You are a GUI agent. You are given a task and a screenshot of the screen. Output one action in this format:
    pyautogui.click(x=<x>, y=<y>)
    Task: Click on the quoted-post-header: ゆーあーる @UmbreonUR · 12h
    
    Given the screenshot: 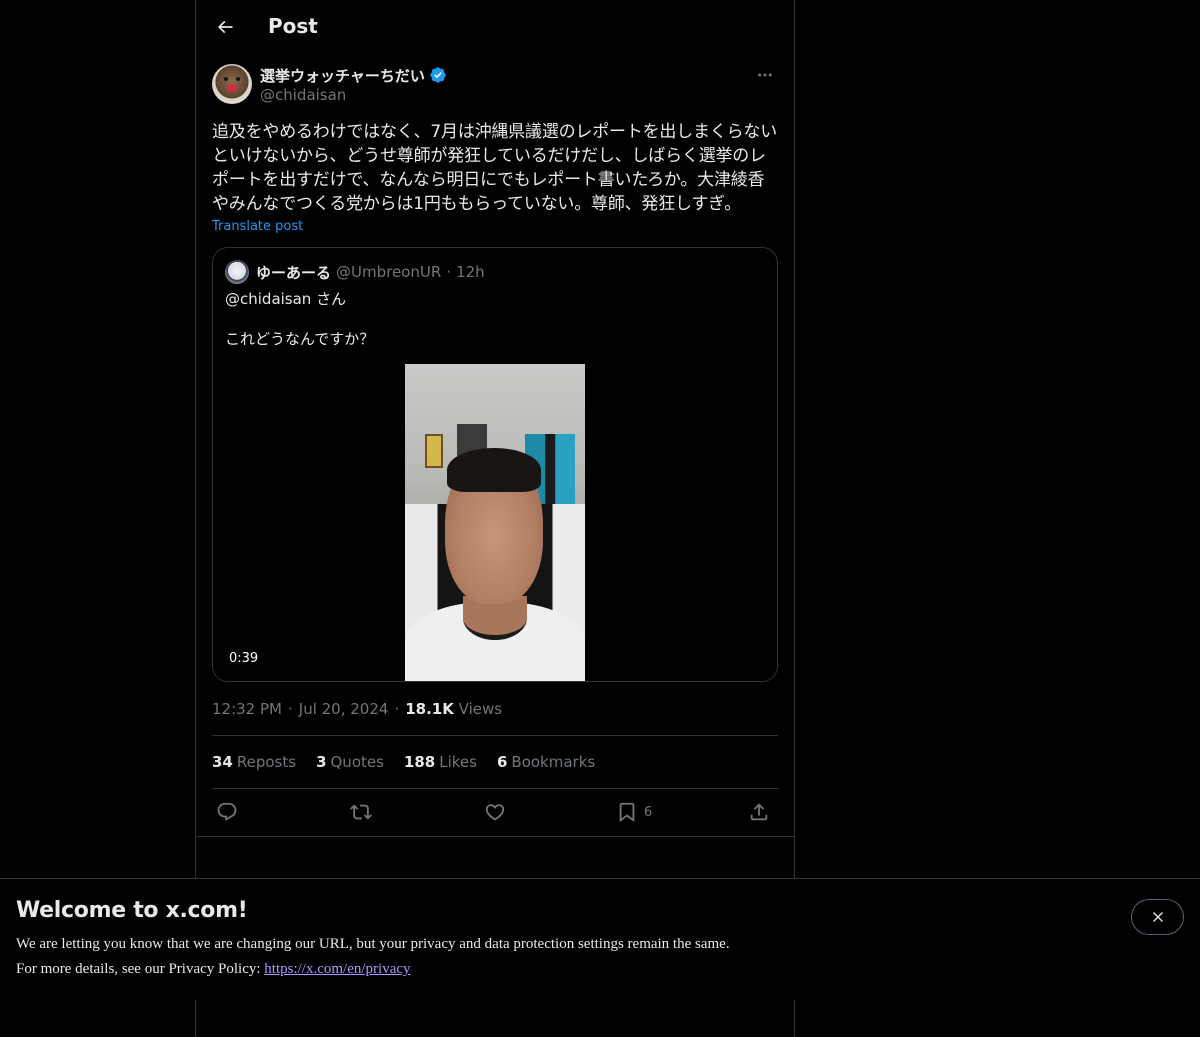 What is the action you would take?
    pyautogui.click(x=355, y=272)
    